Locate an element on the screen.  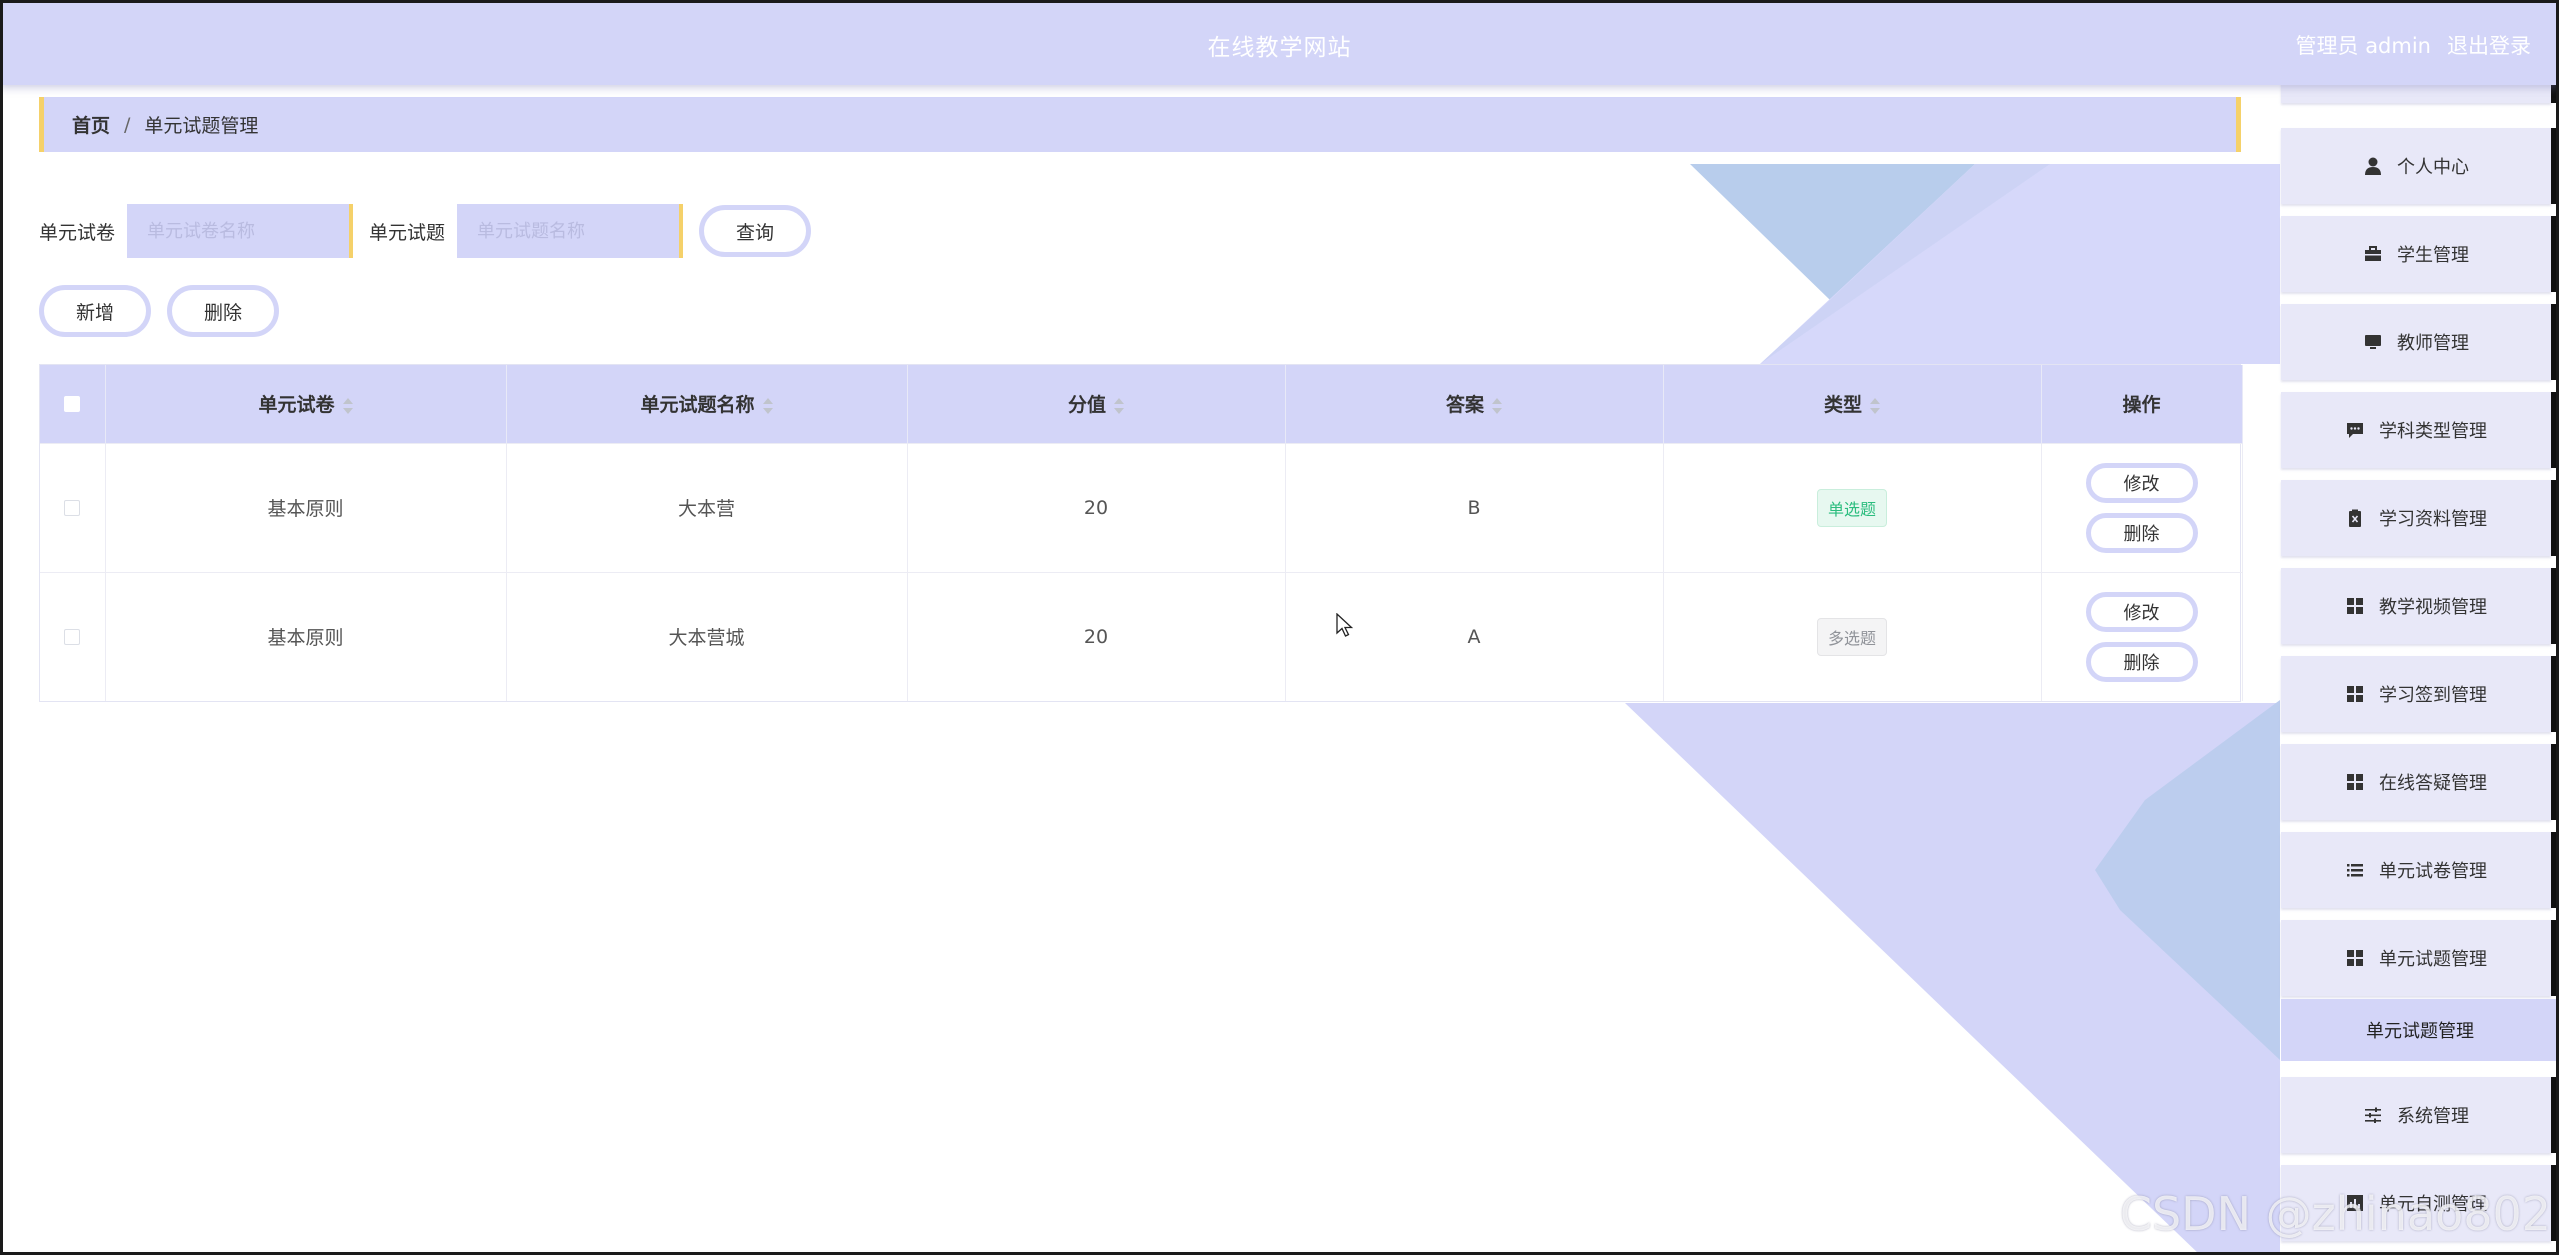
column-header-name: 单元试题名称 is located at coordinates (707, 404).